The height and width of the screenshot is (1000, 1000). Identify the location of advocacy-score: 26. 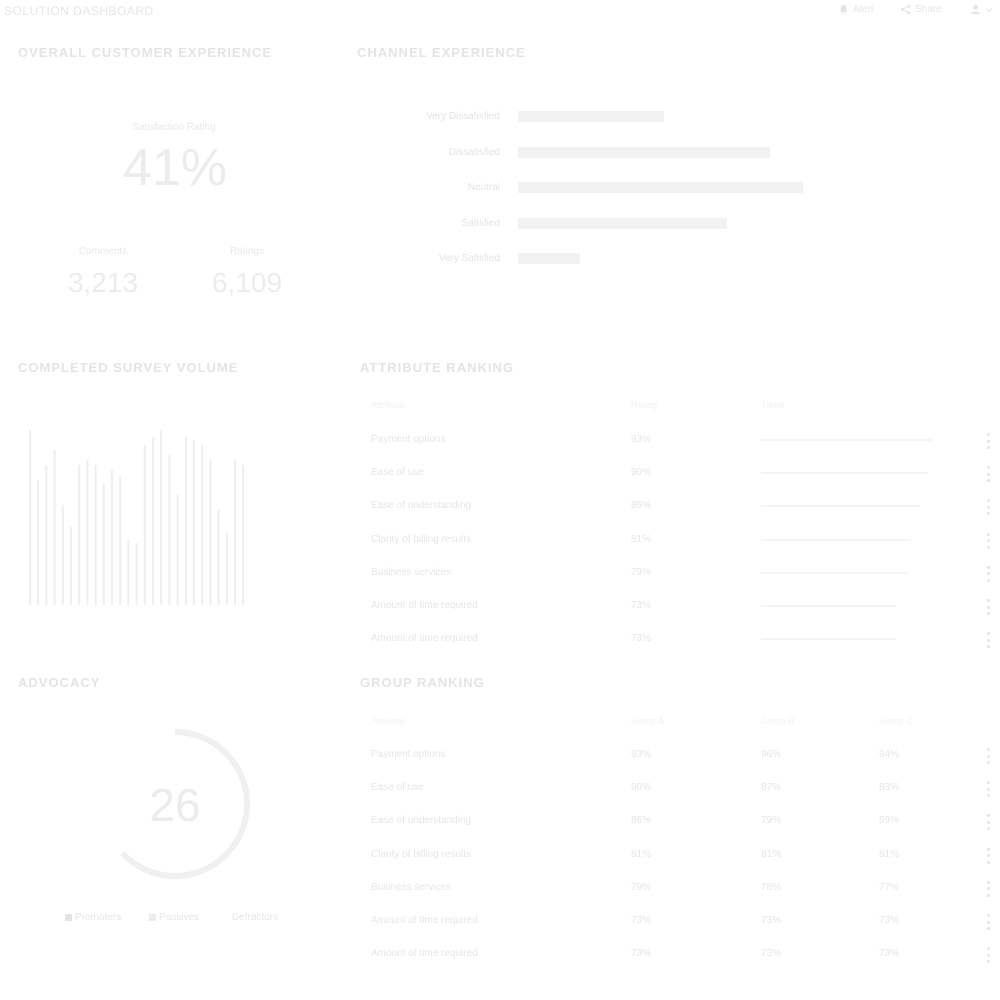
(175, 805).